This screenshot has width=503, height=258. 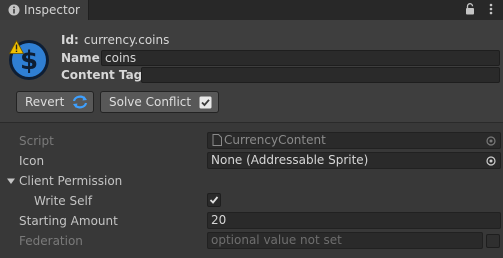 What do you see at coordinates (251, 201) in the screenshot?
I see `write-self-row: Write Self` at bounding box center [251, 201].